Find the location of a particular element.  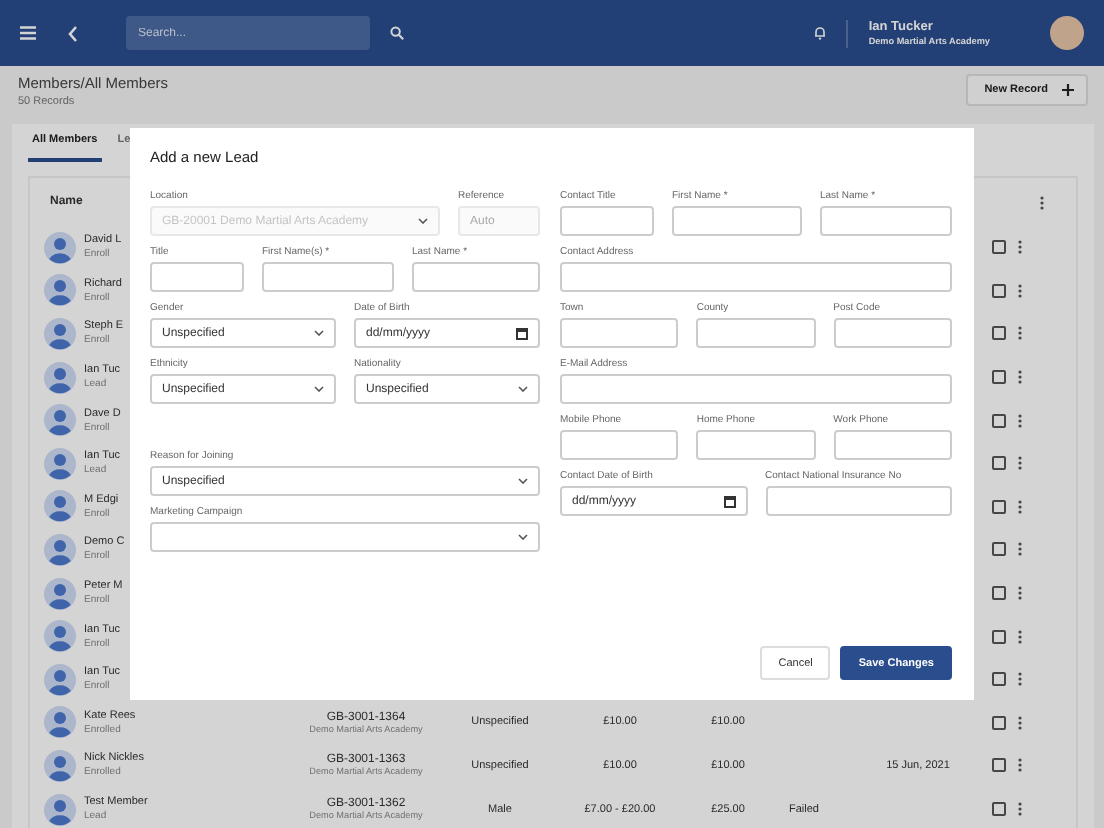

back-icon is located at coordinates (73, 33).